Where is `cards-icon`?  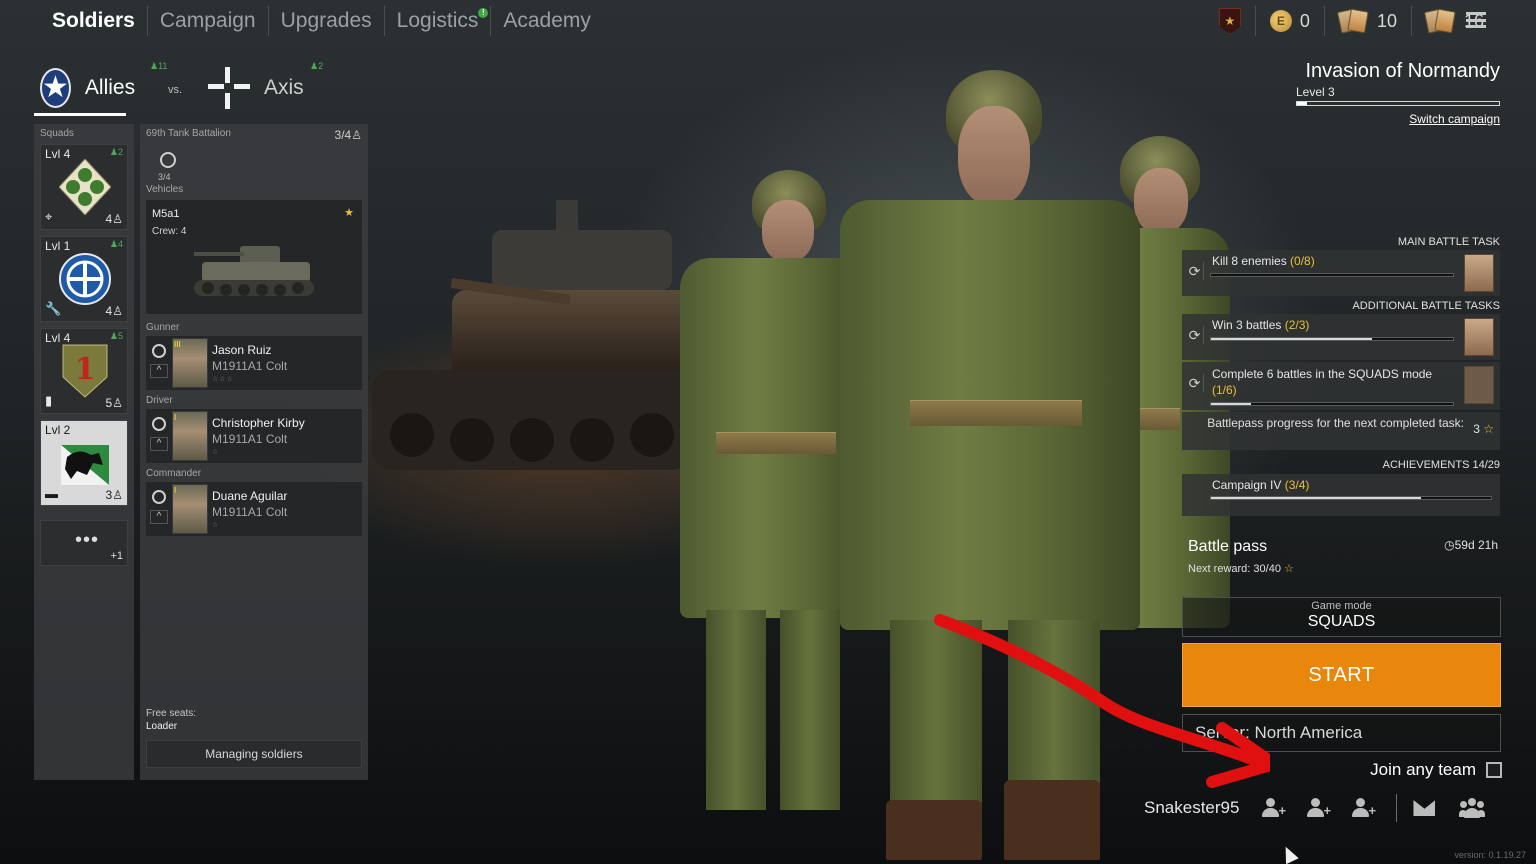
cards-icon is located at coordinates (1352, 21).